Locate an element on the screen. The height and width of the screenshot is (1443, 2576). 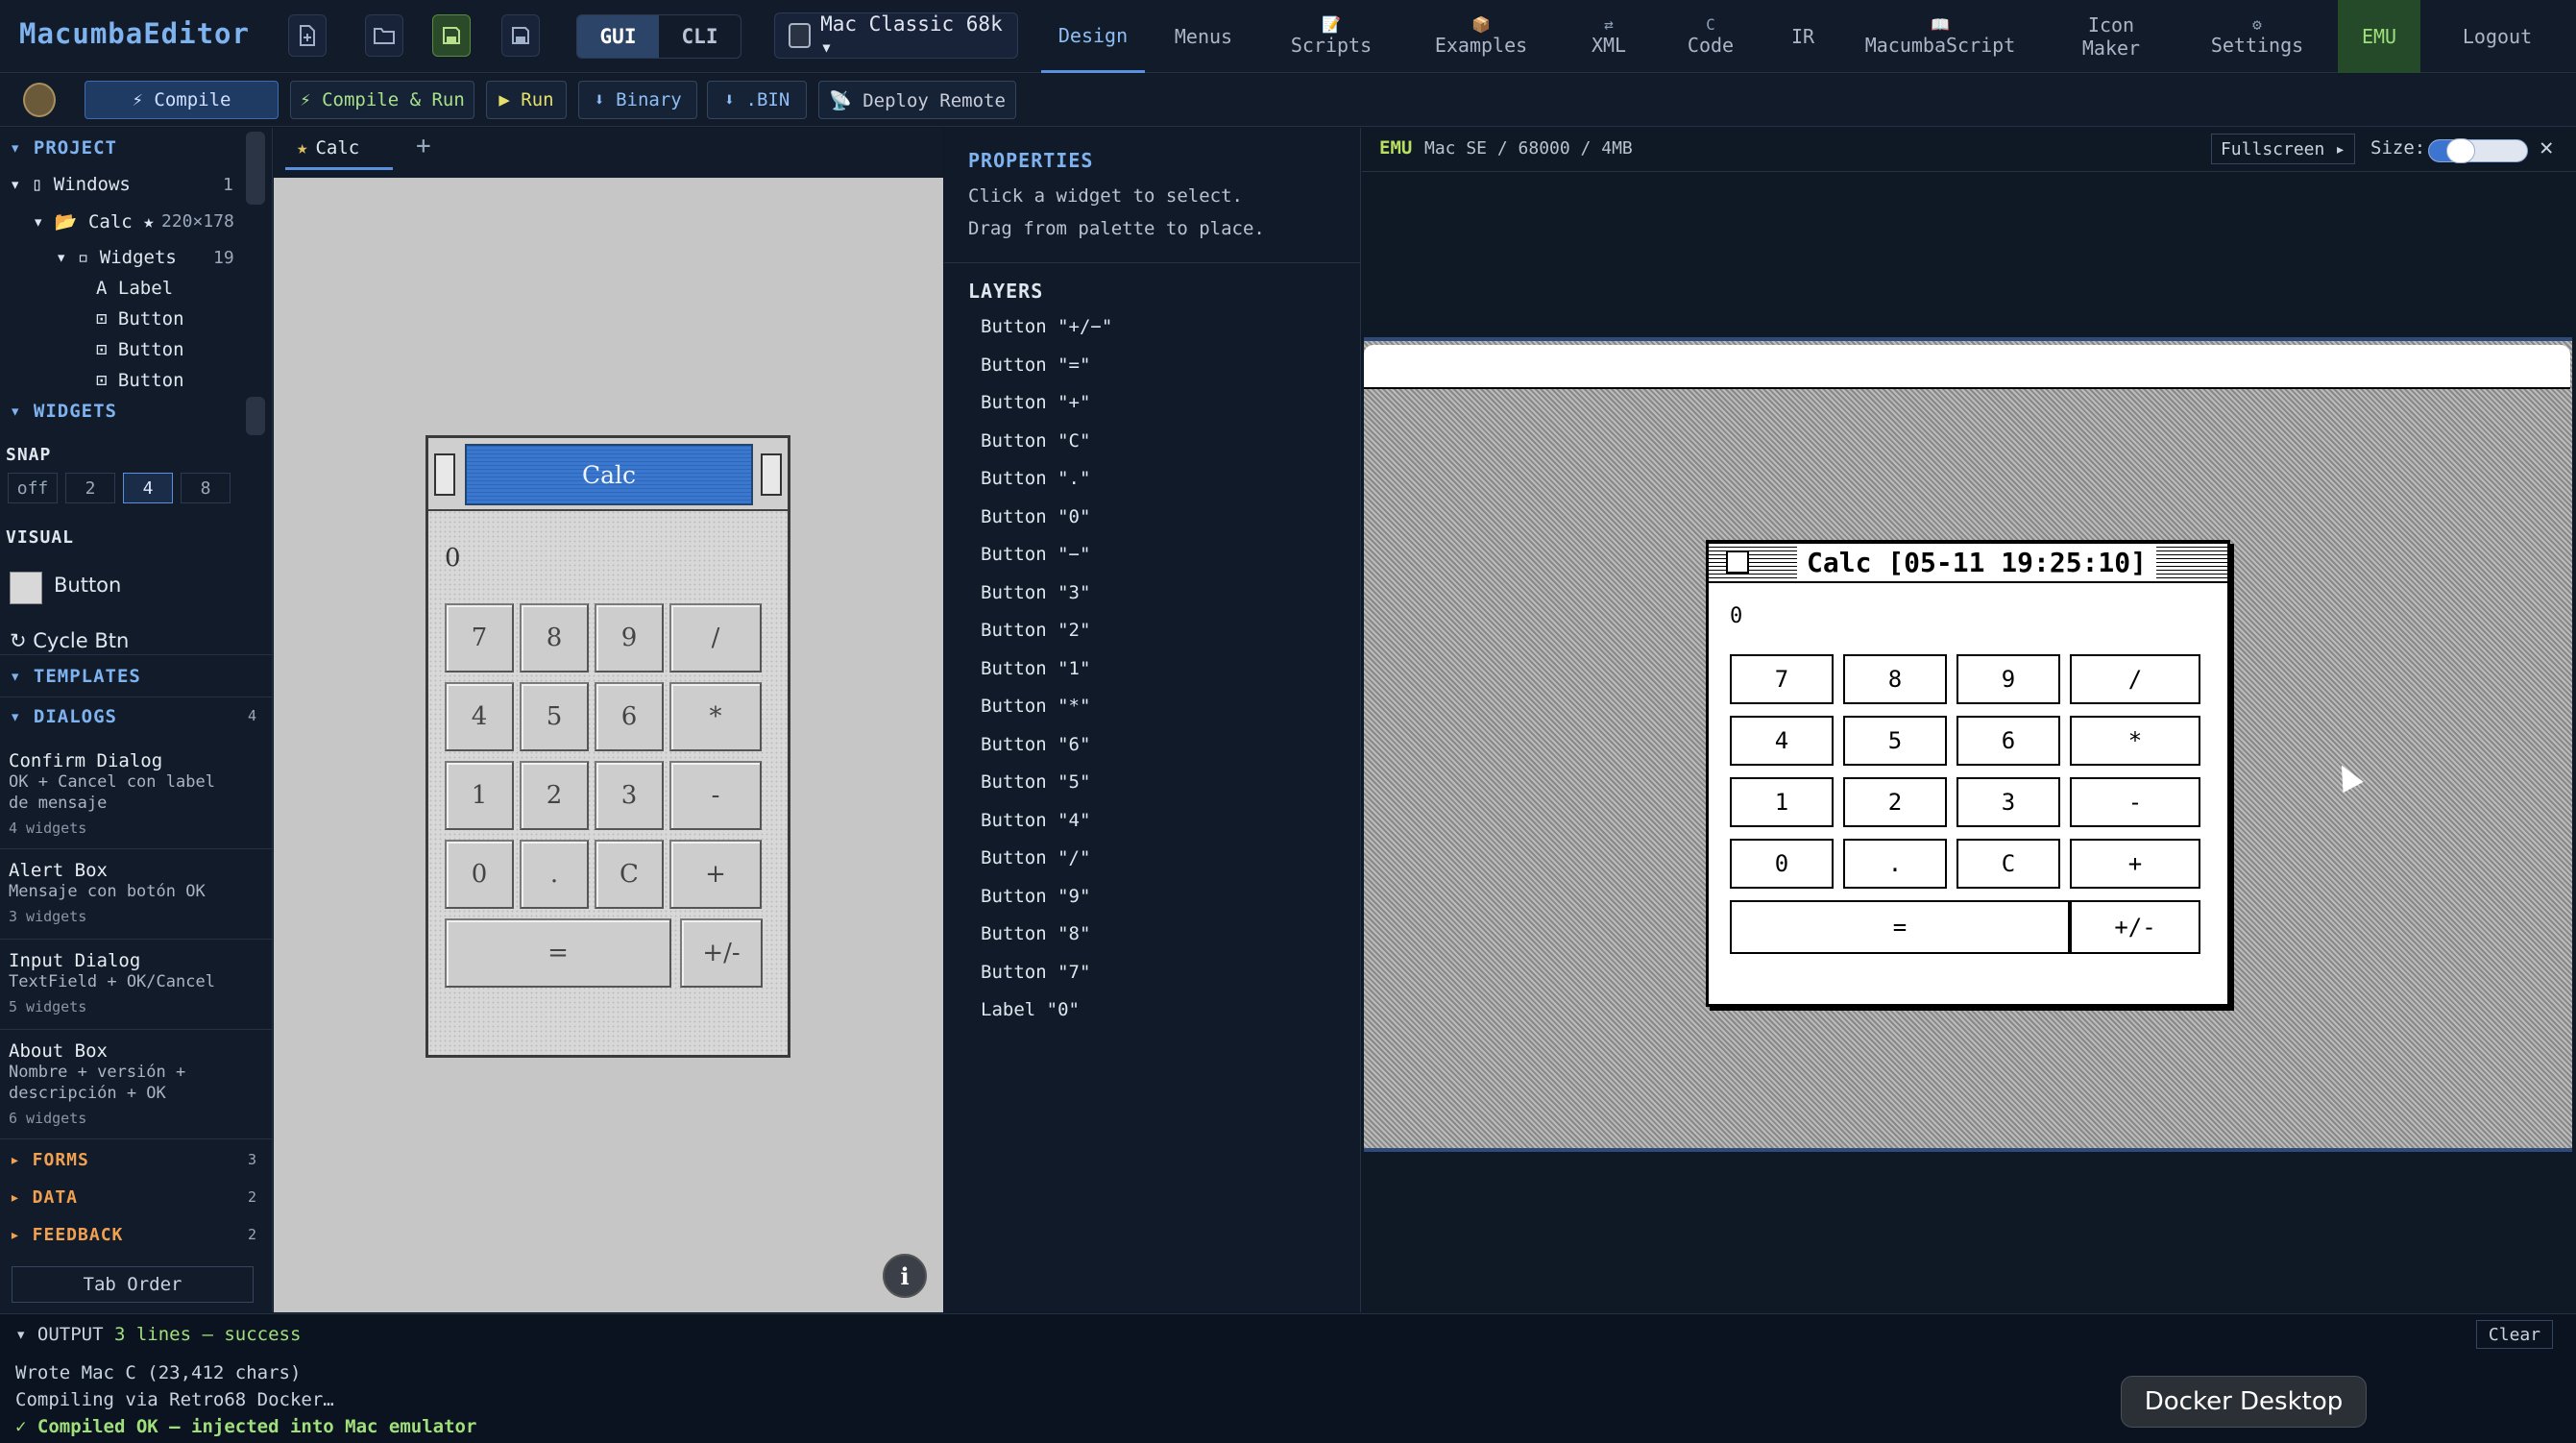
layer-item: Button "." is located at coordinates (1035, 479).